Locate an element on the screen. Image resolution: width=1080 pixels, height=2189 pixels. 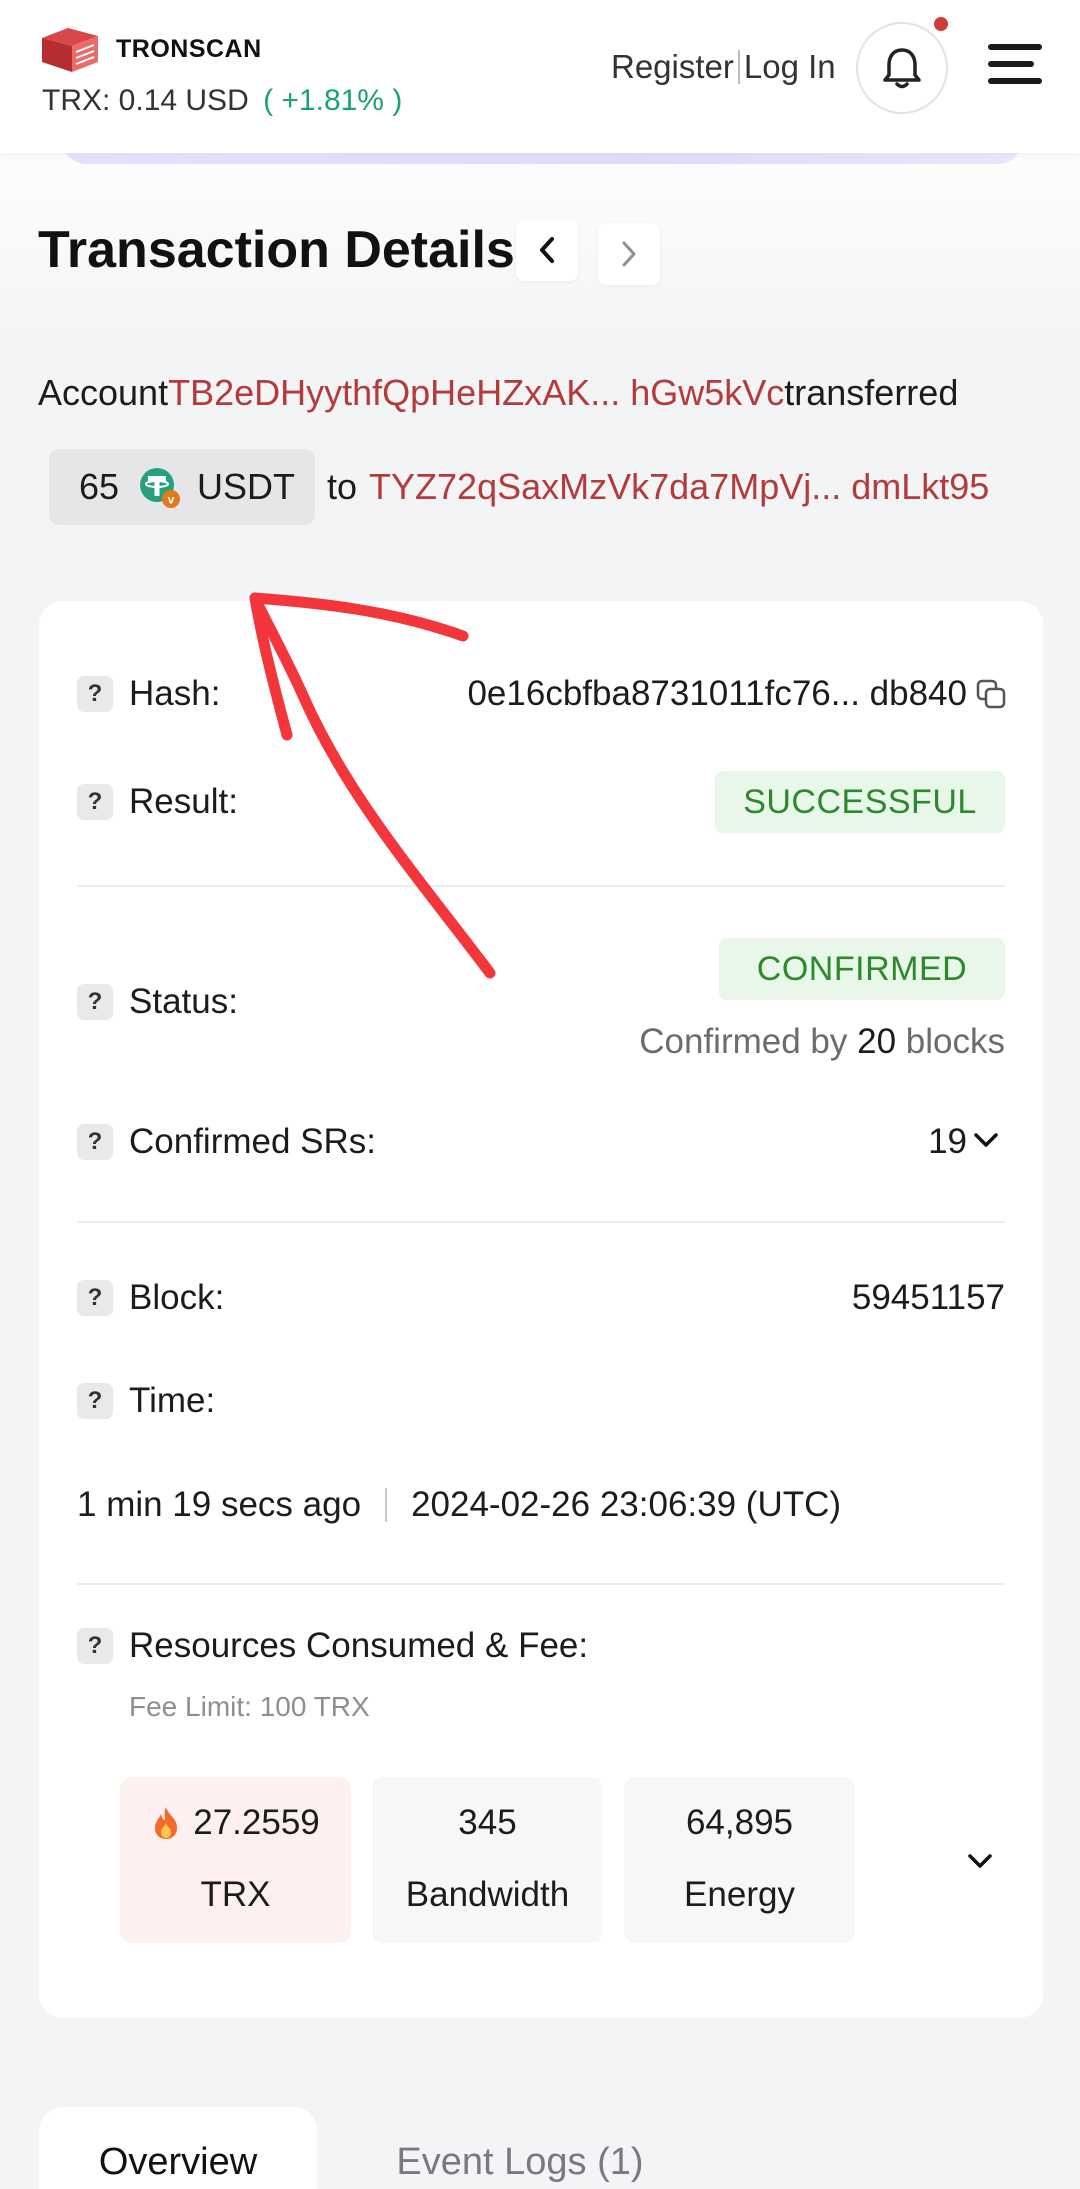
resource-trx-value: 27.2559 is located at coordinates (256, 1822).